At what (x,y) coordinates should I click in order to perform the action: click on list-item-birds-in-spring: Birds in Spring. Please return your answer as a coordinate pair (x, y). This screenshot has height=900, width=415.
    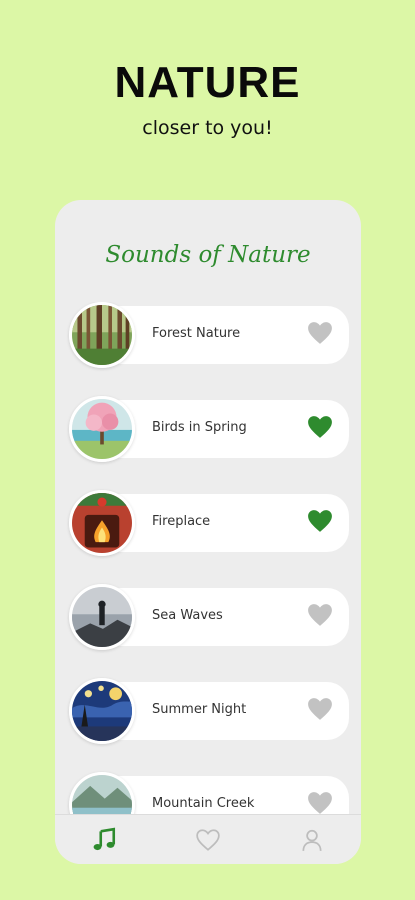
    Looking at the image, I should click on (209, 429).